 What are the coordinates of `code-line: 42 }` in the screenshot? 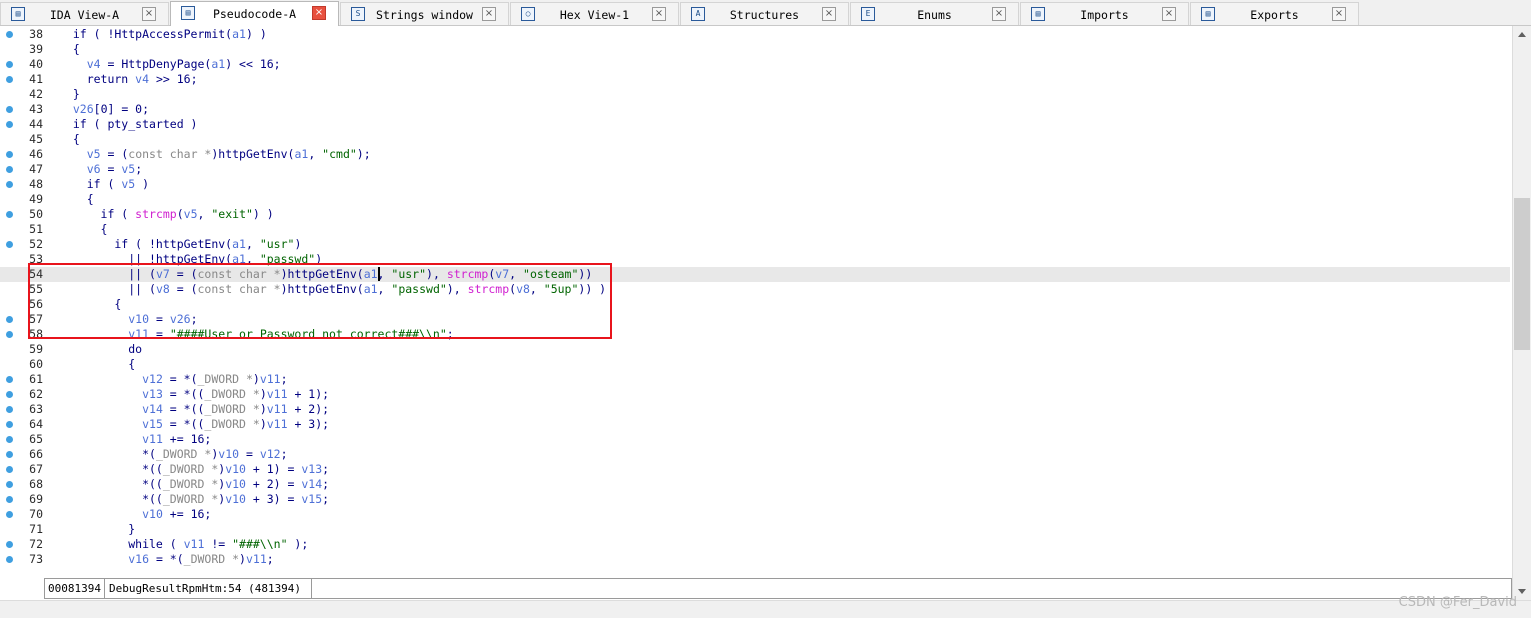 It's located at (755, 94).